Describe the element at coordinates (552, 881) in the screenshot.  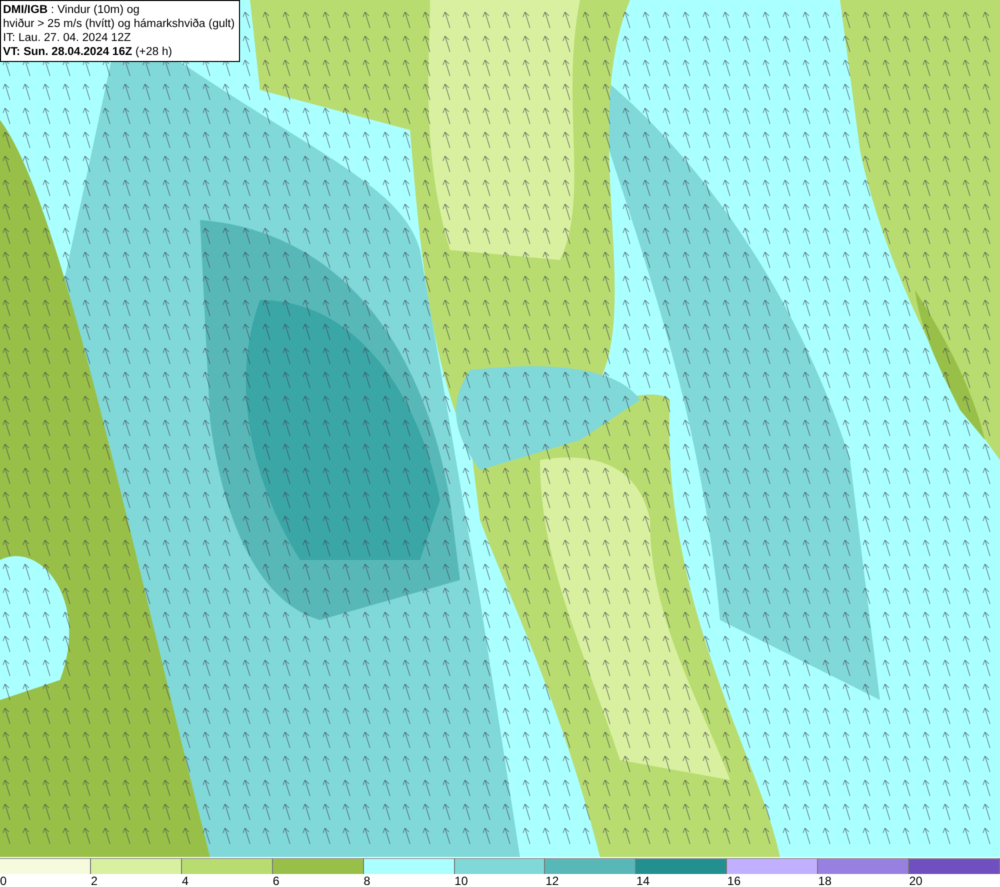
I see `legend-label: 12` at that location.